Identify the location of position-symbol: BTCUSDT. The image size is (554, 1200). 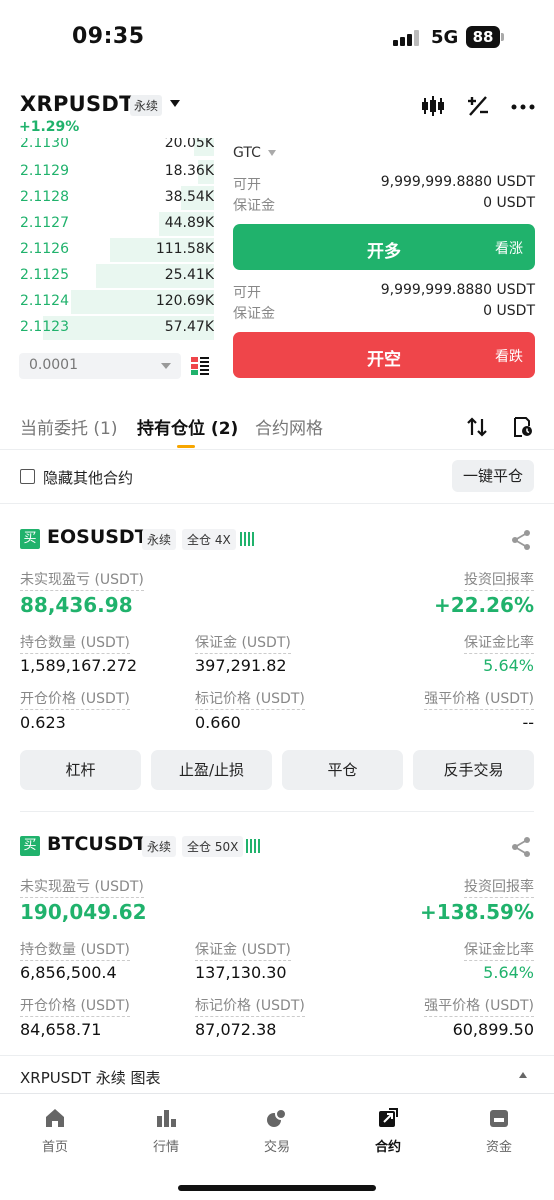
(96, 844).